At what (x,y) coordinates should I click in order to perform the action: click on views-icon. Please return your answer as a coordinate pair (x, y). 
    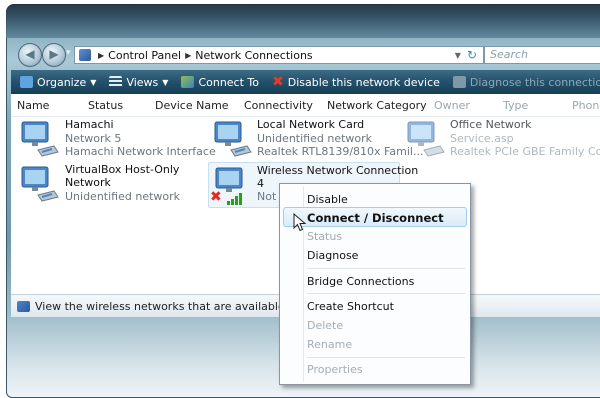
    Looking at the image, I should click on (116, 82).